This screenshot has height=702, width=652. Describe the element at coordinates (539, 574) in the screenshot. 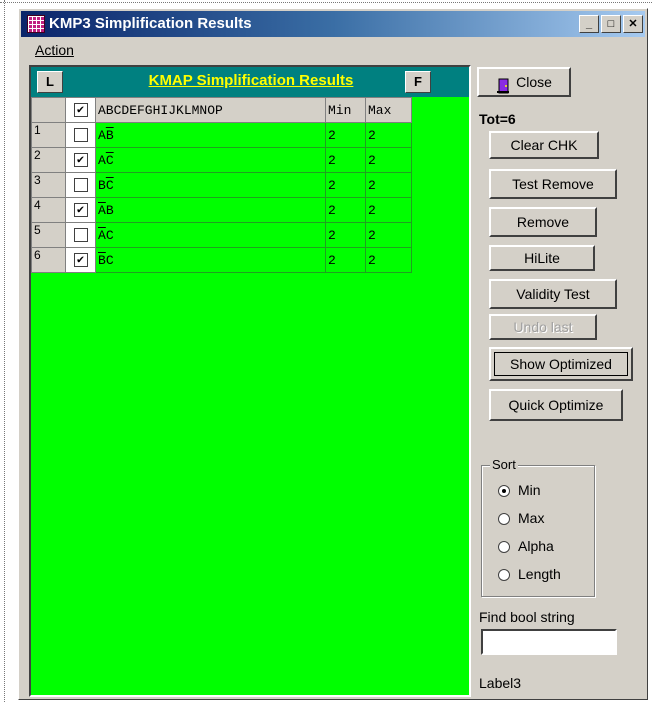

I see `sort-option-label: Length` at that location.